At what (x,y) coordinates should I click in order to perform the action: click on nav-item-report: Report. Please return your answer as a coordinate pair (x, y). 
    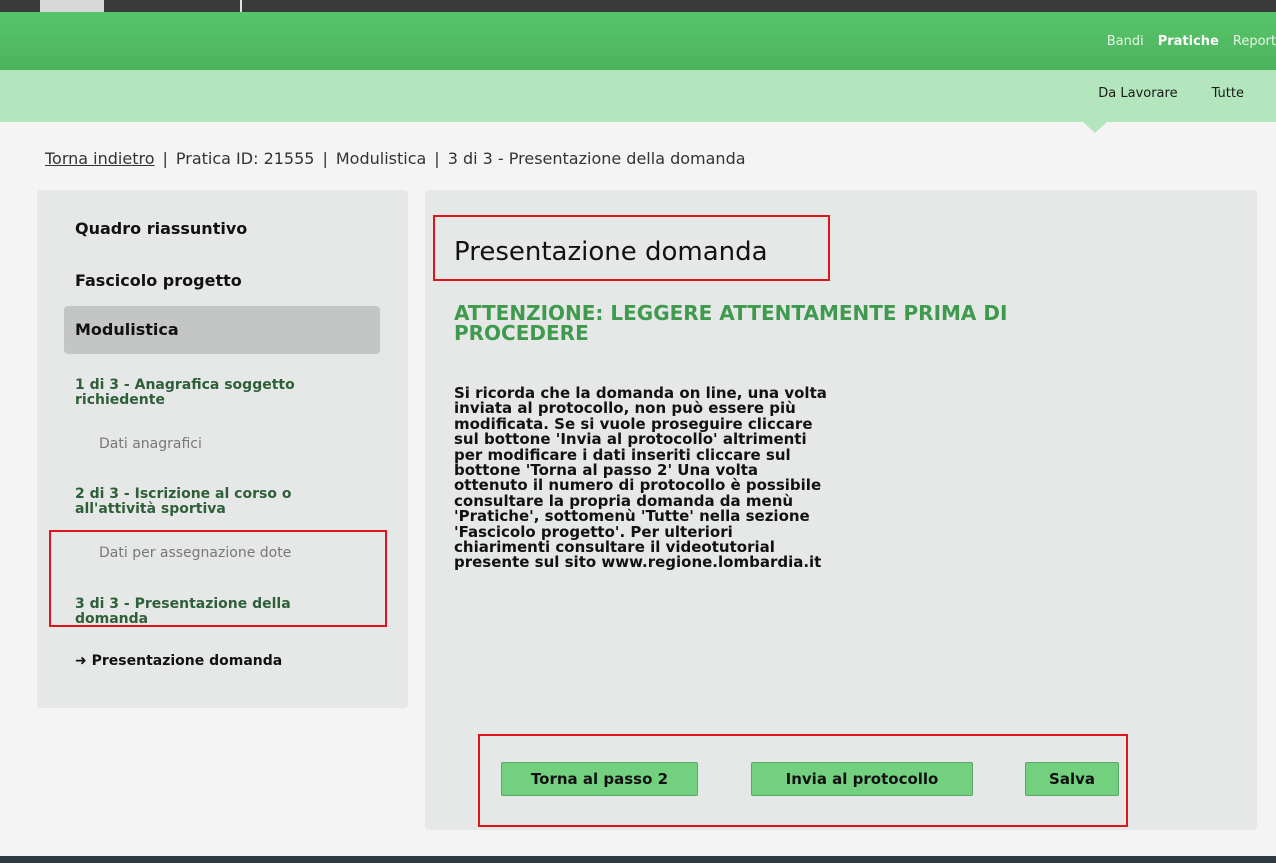
    Looking at the image, I should click on (1254, 41).